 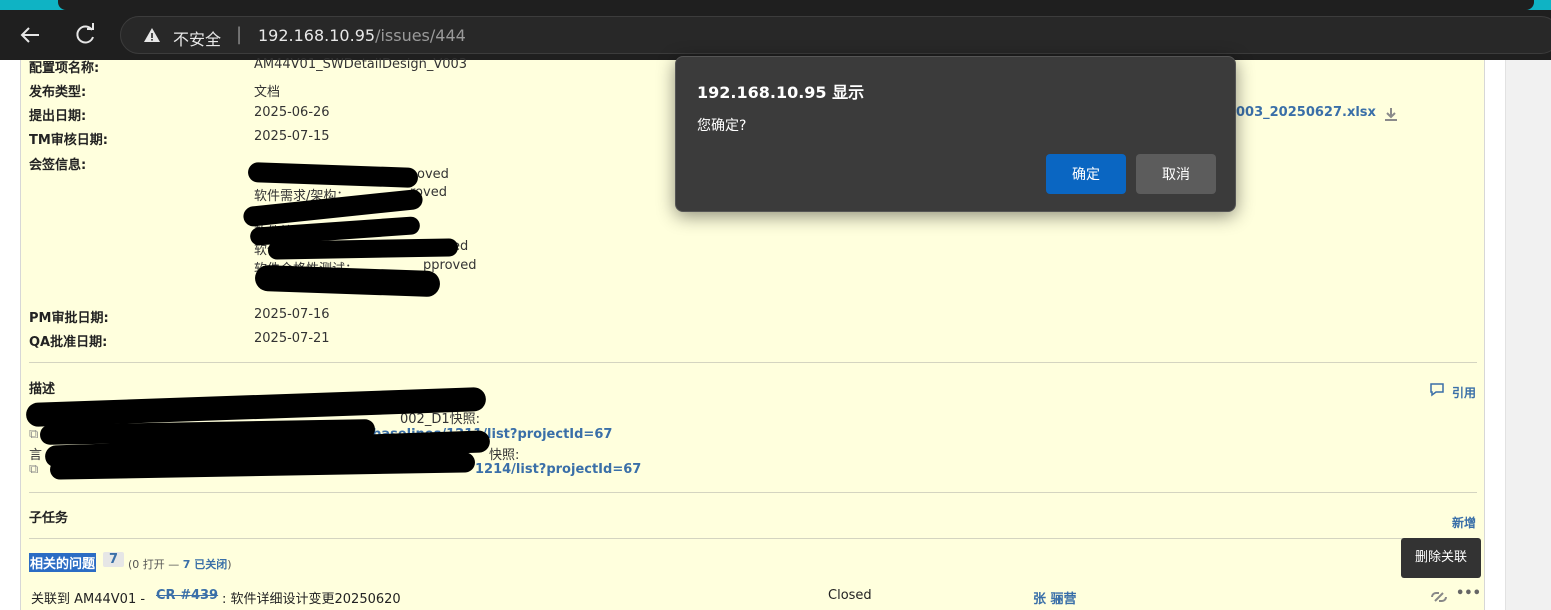 I want to click on address-bar: 不安全 | 192.168.10.95/issues/444, so click(x=835, y=35).